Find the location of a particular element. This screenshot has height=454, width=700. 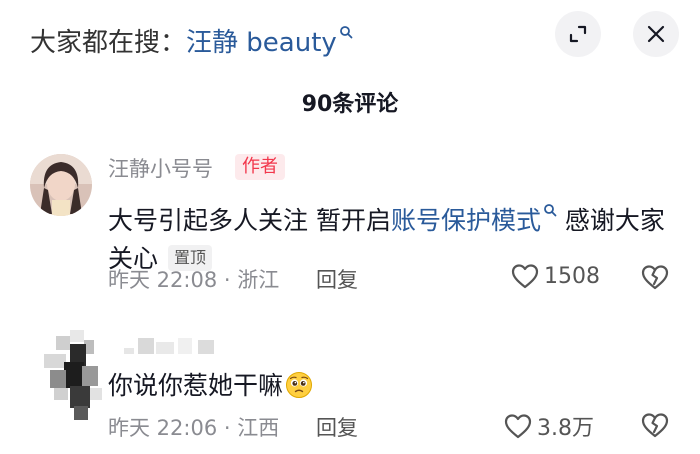

like-button: 3.8万 is located at coordinates (548, 426).